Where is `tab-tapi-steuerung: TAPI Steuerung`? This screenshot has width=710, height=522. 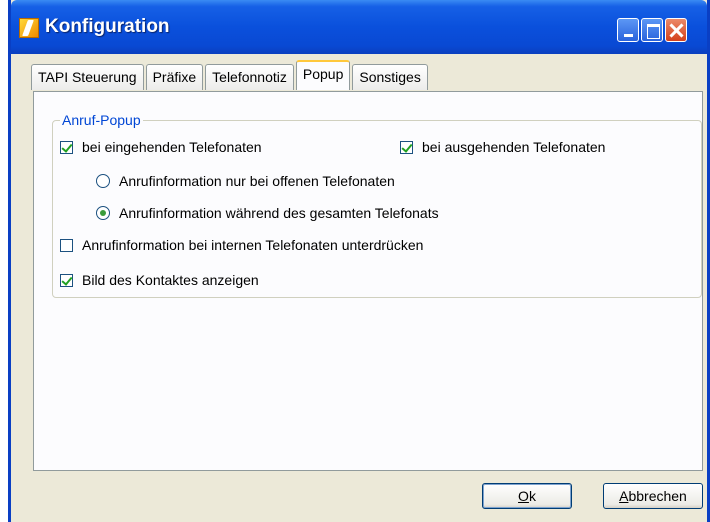
tab-tapi-steuerung: TAPI Steuerung is located at coordinates (87, 77).